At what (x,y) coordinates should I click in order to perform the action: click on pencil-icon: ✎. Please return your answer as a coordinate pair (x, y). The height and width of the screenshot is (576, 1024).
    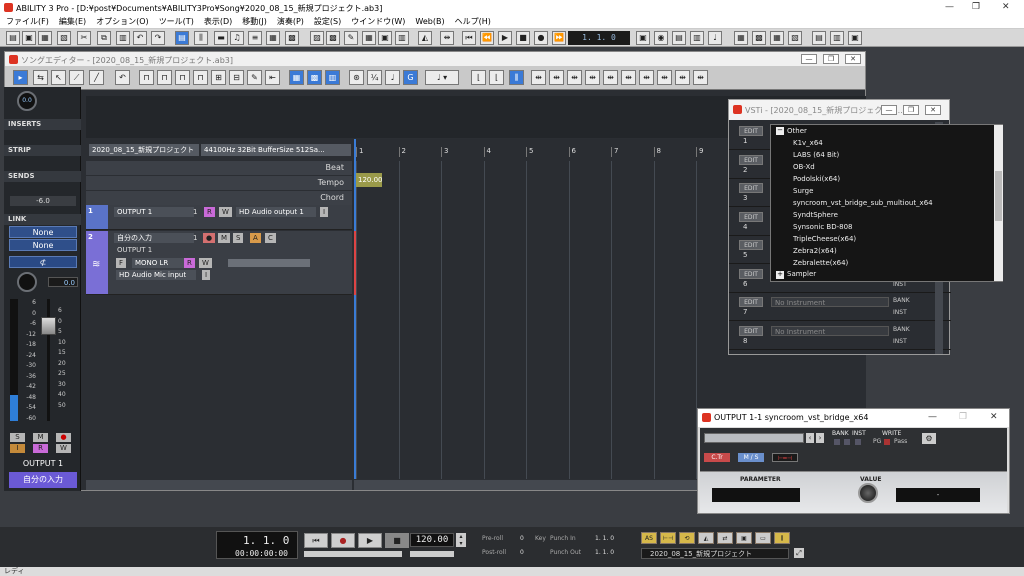
    Looking at the image, I should click on (351, 38).